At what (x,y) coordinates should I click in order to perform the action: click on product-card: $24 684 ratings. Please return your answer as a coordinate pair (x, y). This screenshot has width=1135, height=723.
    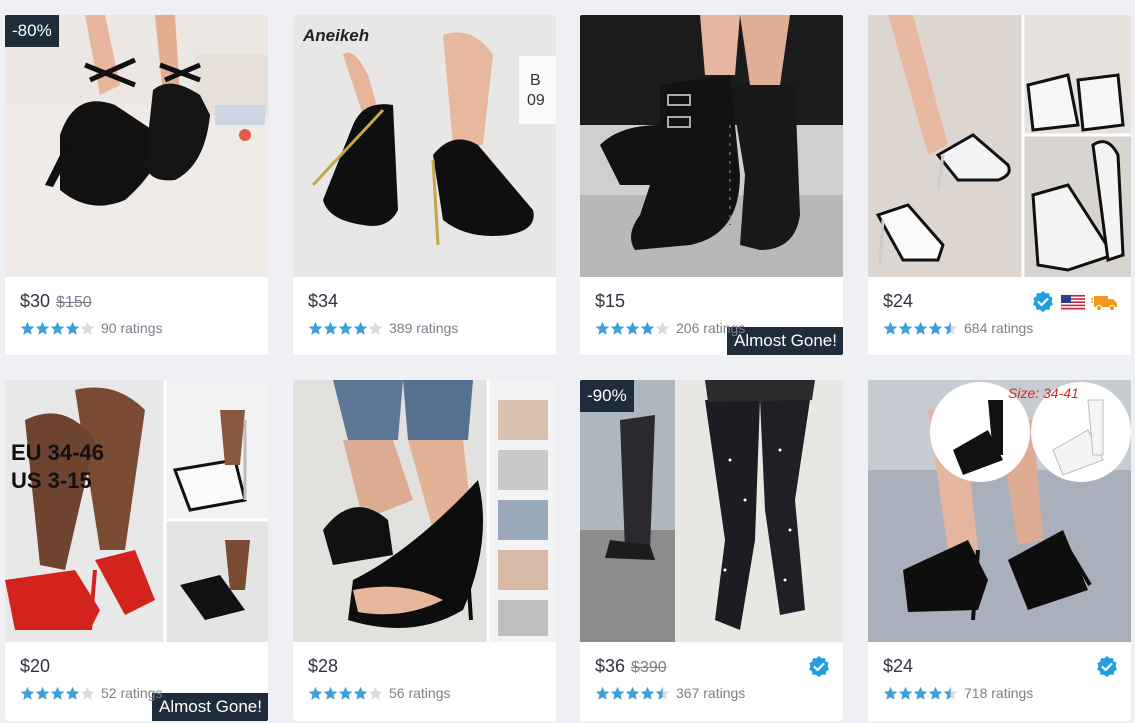
    Looking at the image, I should click on (999, 185).